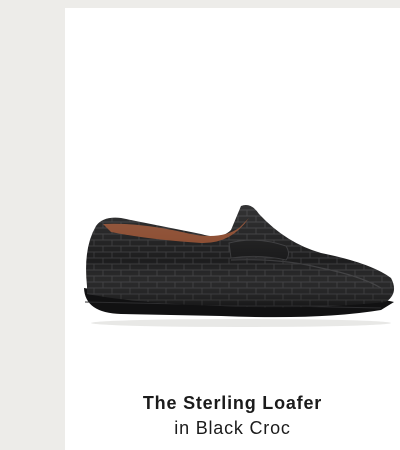  I want to click on product-variant: in Black Croc, so click(232, 428).